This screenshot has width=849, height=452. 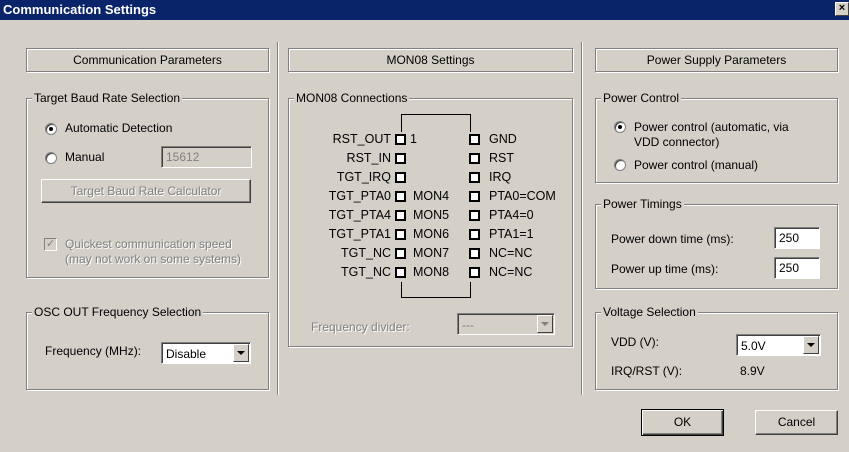 What do you see at coordinates (503, 139) in the screenshot?
I see `pin-right-label: GND` at bounding box center [503, 139].